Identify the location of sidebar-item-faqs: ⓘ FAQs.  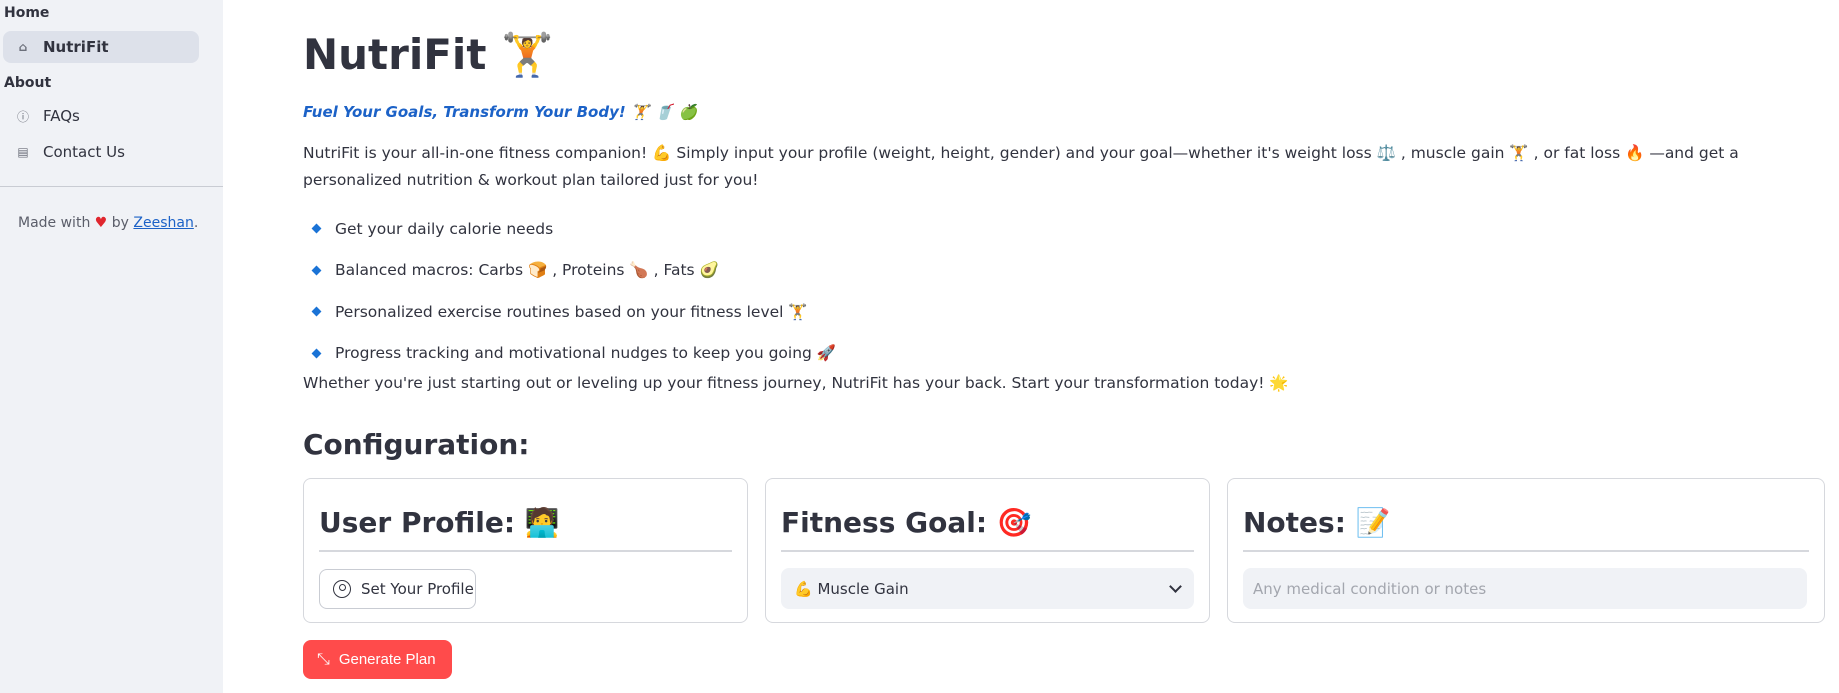
(101, 116).